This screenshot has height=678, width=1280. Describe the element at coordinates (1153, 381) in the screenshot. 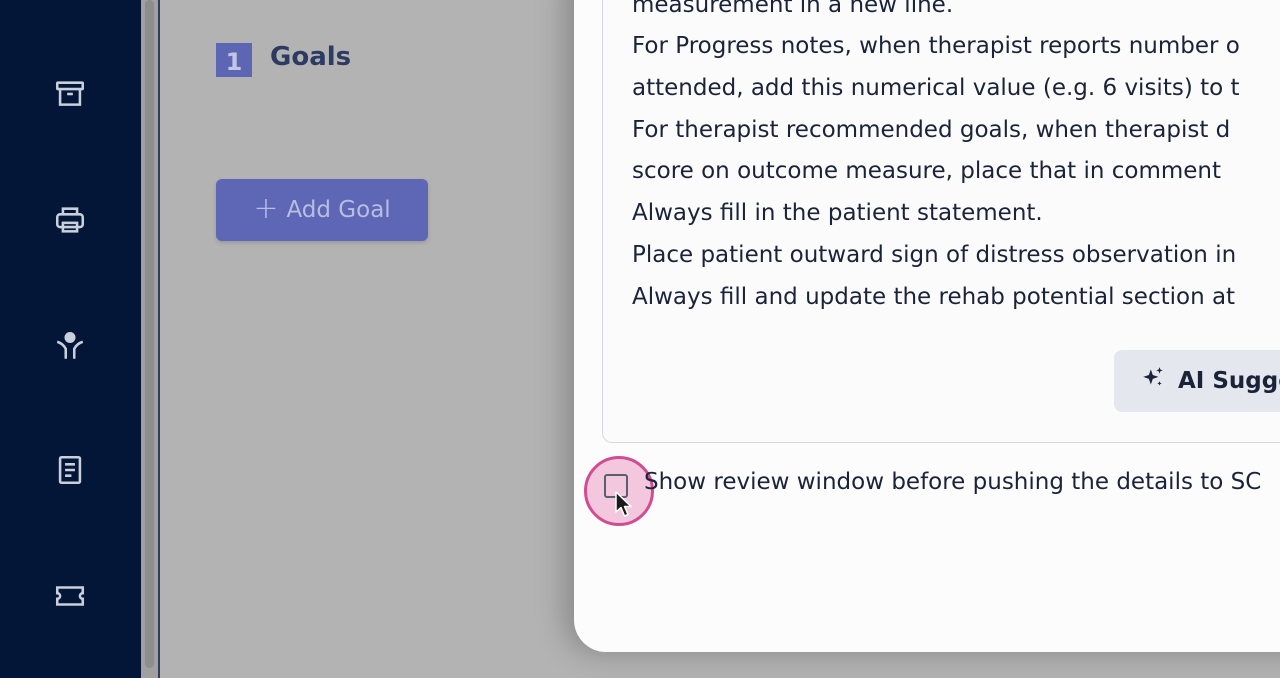

I see `sparkle-icon` at that location.